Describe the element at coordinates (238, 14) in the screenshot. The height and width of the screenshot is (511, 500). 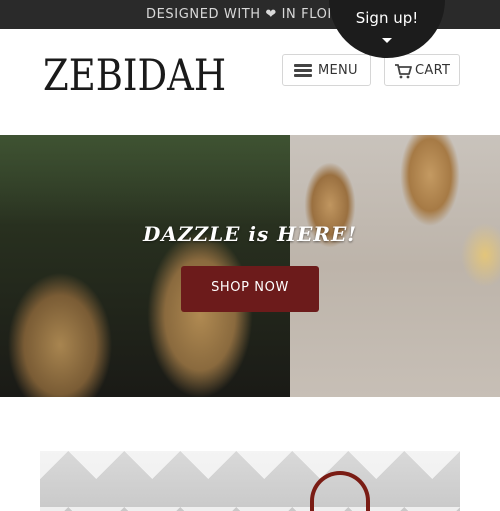
I see `announcement-text: DESIGNED WITH ❤ IN FLOR` at that location.